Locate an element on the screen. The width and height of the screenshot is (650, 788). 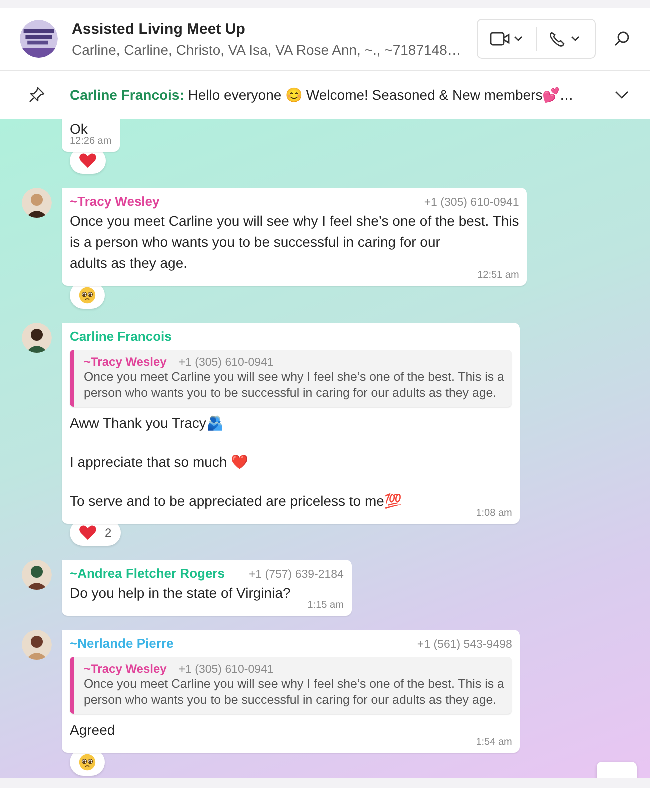
message-text: To serve and to be appreciated are priceless to me💯 is located at coordinates (236, 501).